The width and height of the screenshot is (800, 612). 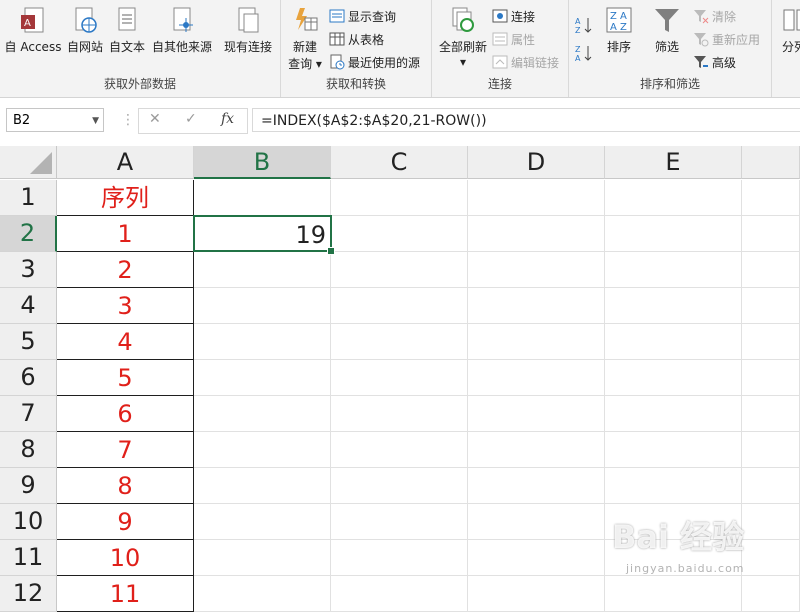 What do you see at coordinates (374, 62) in the screenshot?
I see `recent-sources-button: 最近使用的源` at bounding box center [374, 62].